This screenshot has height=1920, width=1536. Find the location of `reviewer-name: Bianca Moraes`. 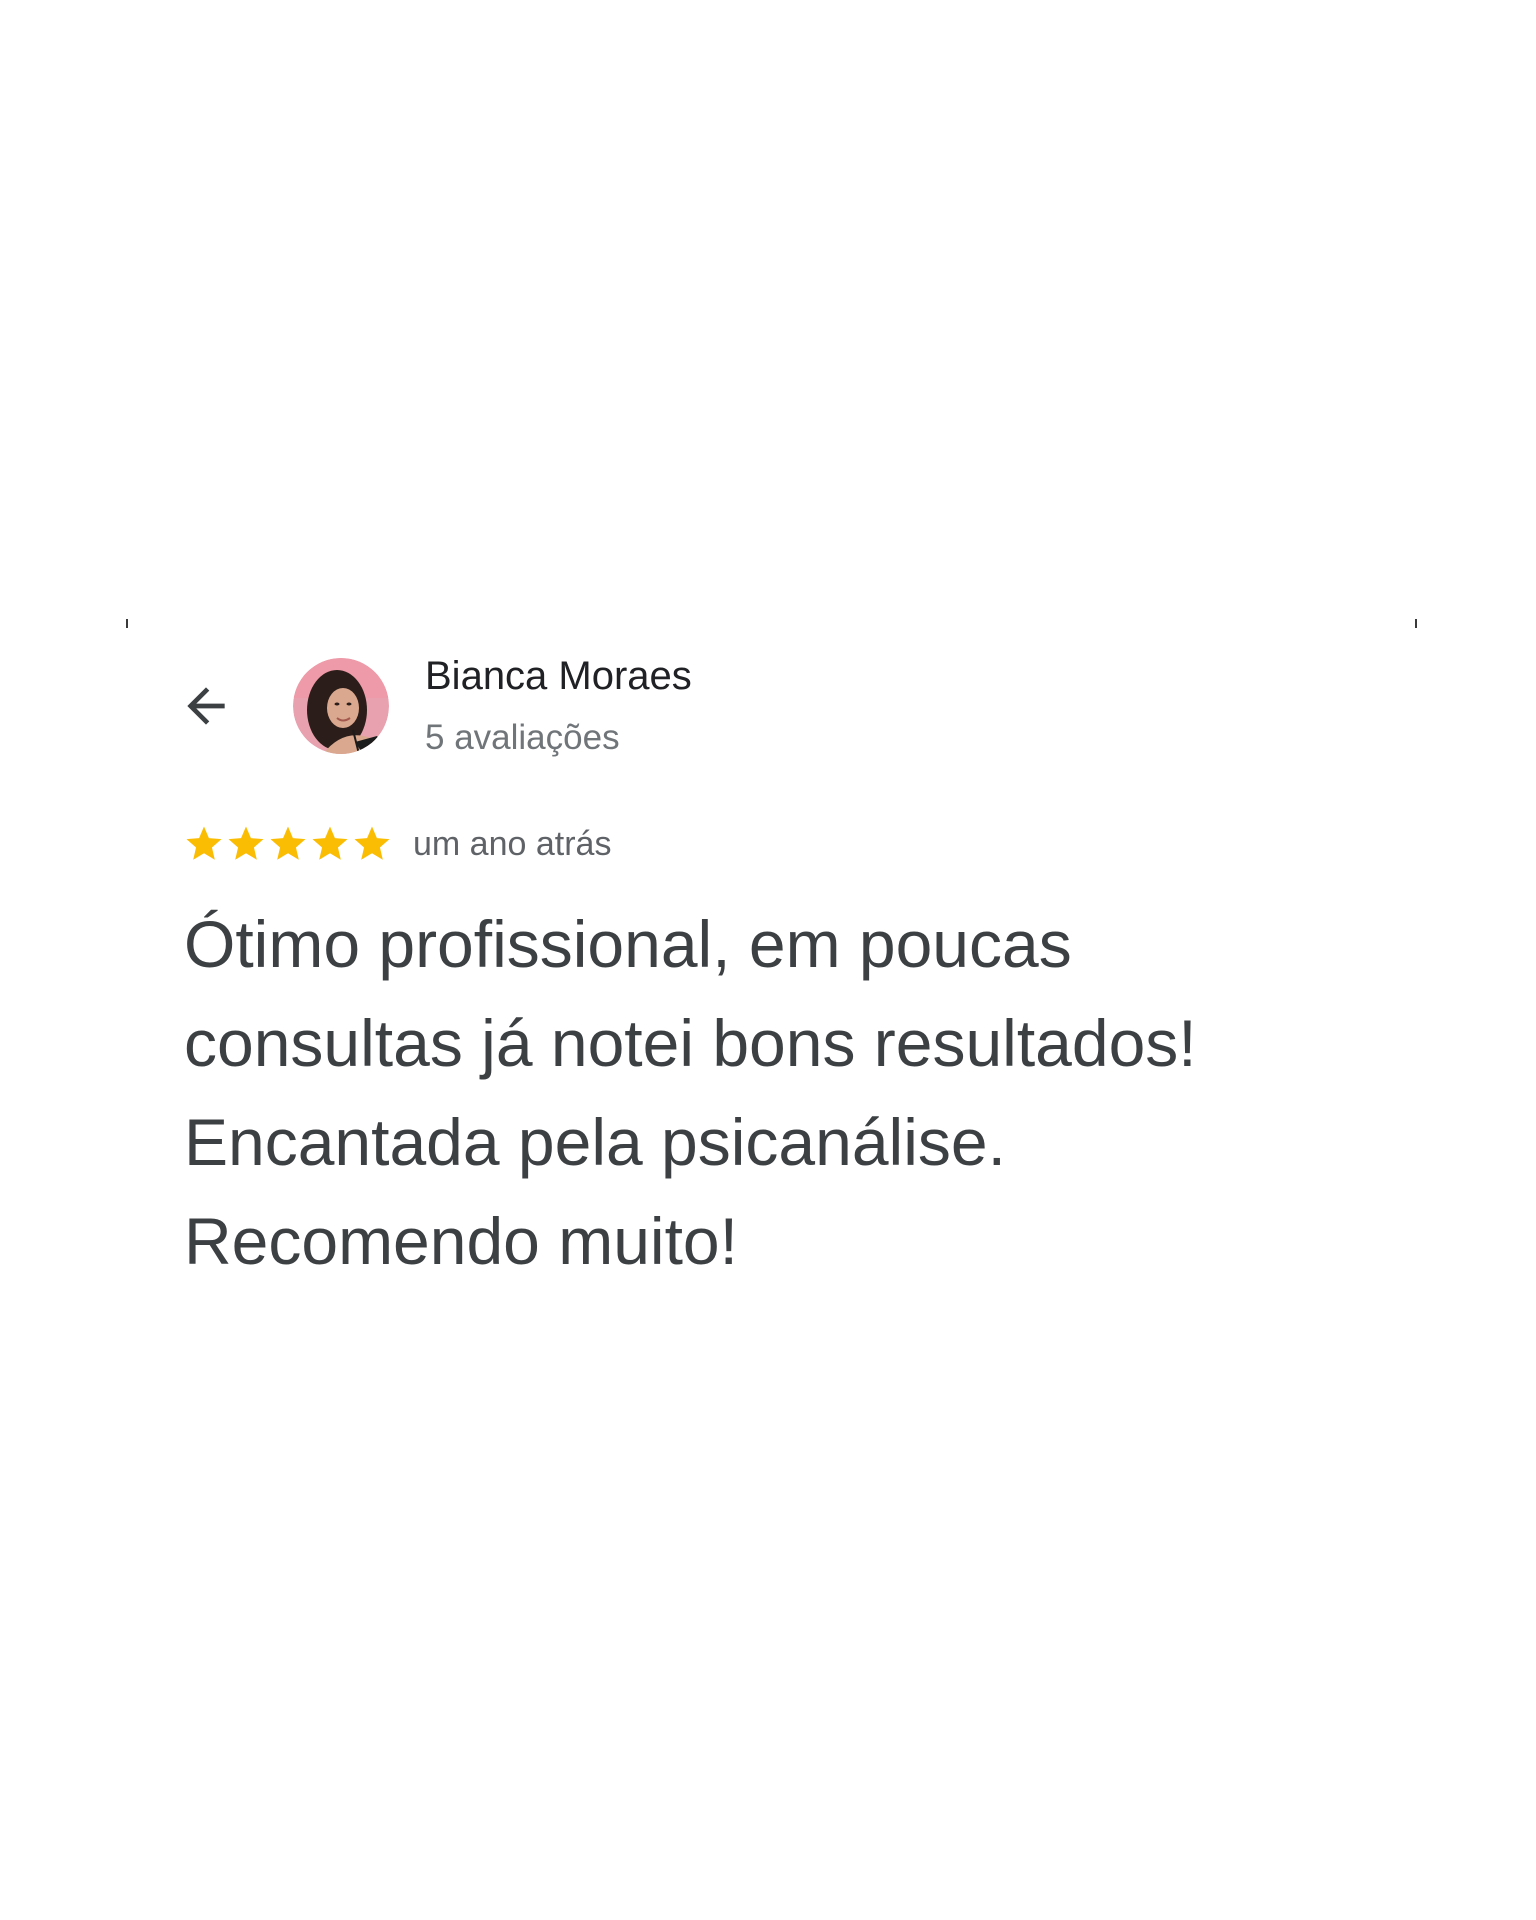

reviewer-name: Bianca Moraes is located at coordinates (558, 676).